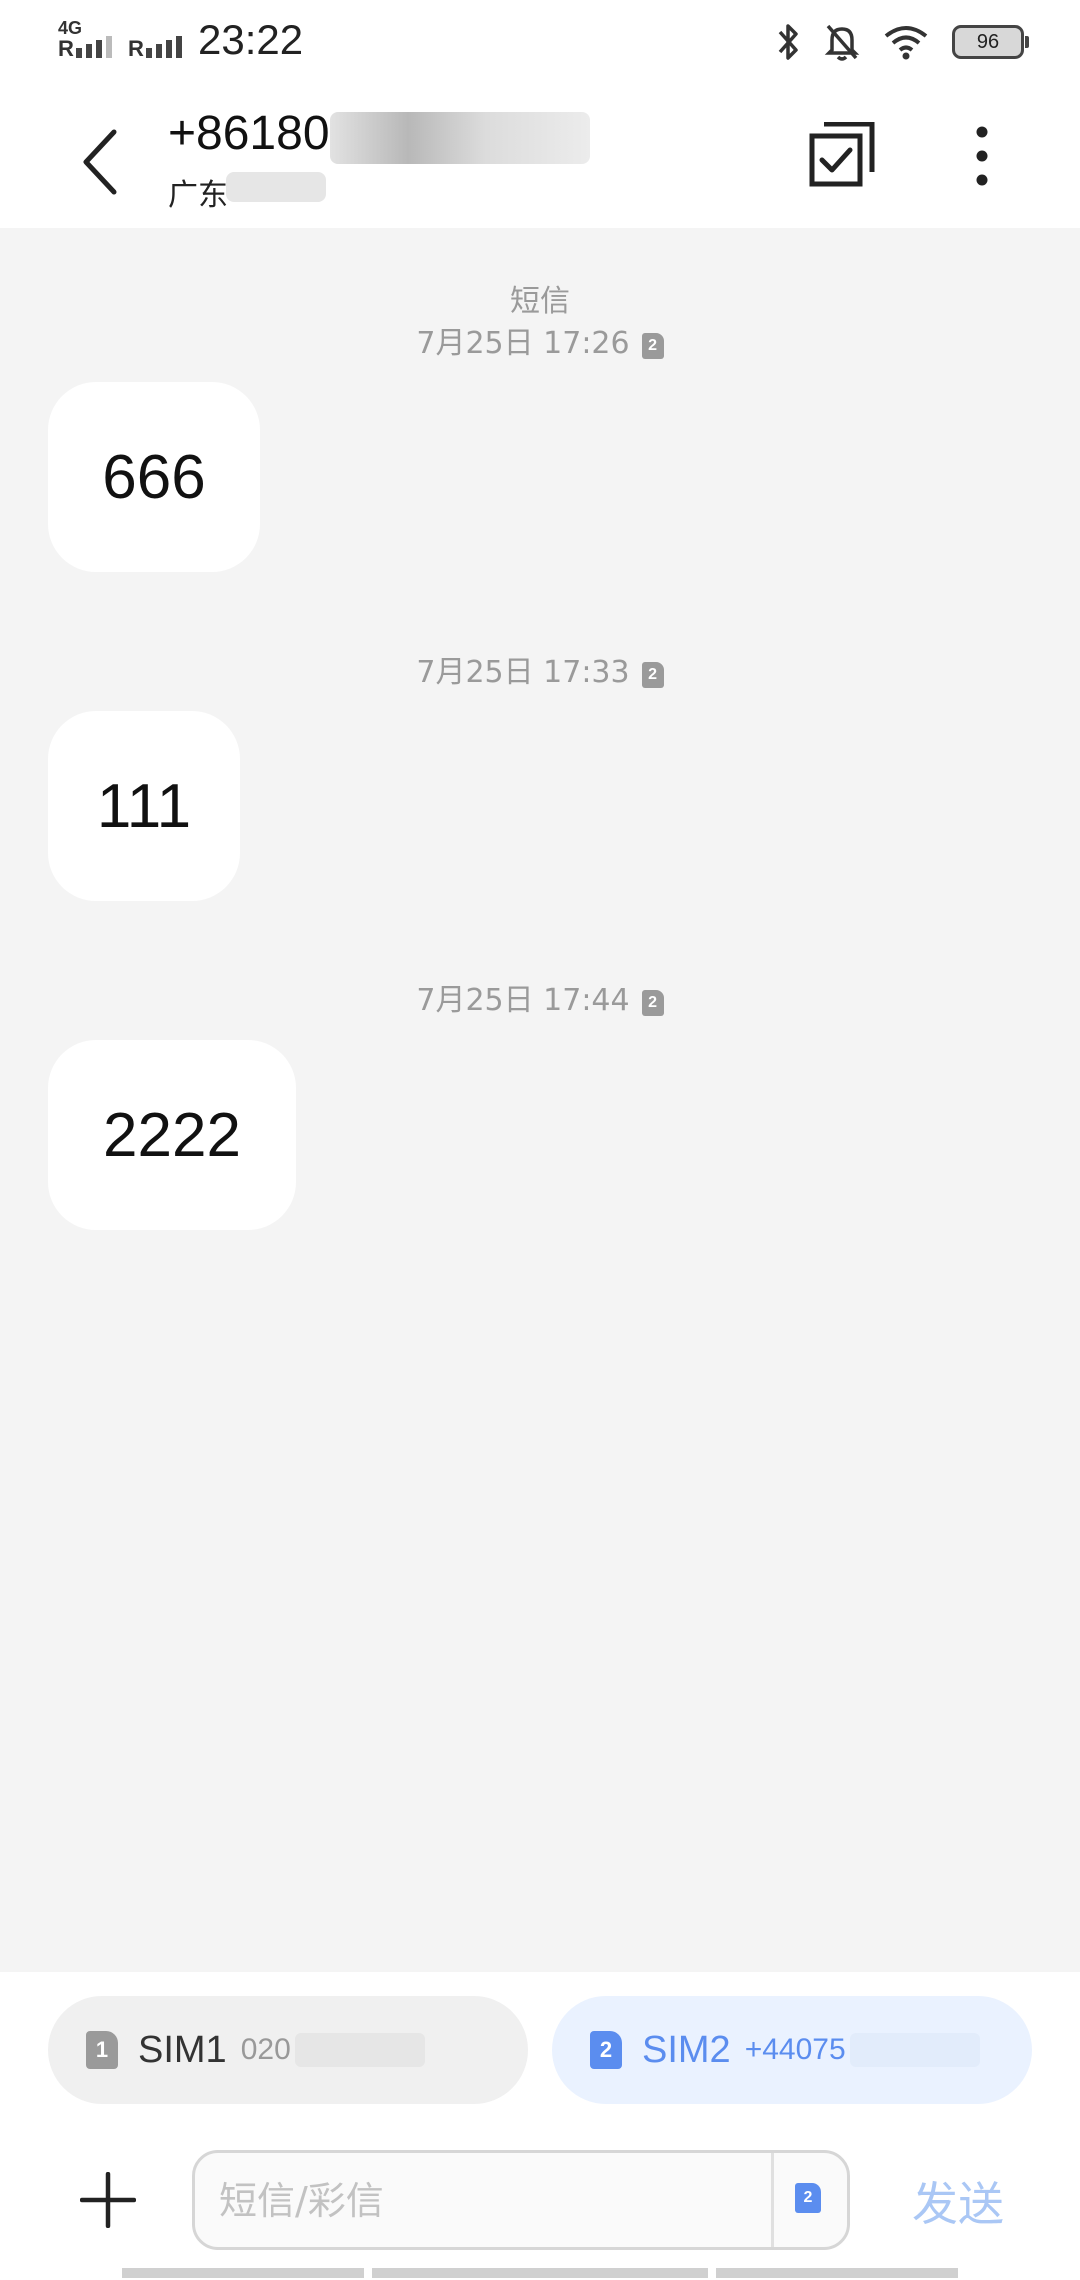 This screenshot has width=1080, height=2280. Describe the element at coordinates (182, 2049) in the screenshot. I see `sim1-label: SIM1` at that location.